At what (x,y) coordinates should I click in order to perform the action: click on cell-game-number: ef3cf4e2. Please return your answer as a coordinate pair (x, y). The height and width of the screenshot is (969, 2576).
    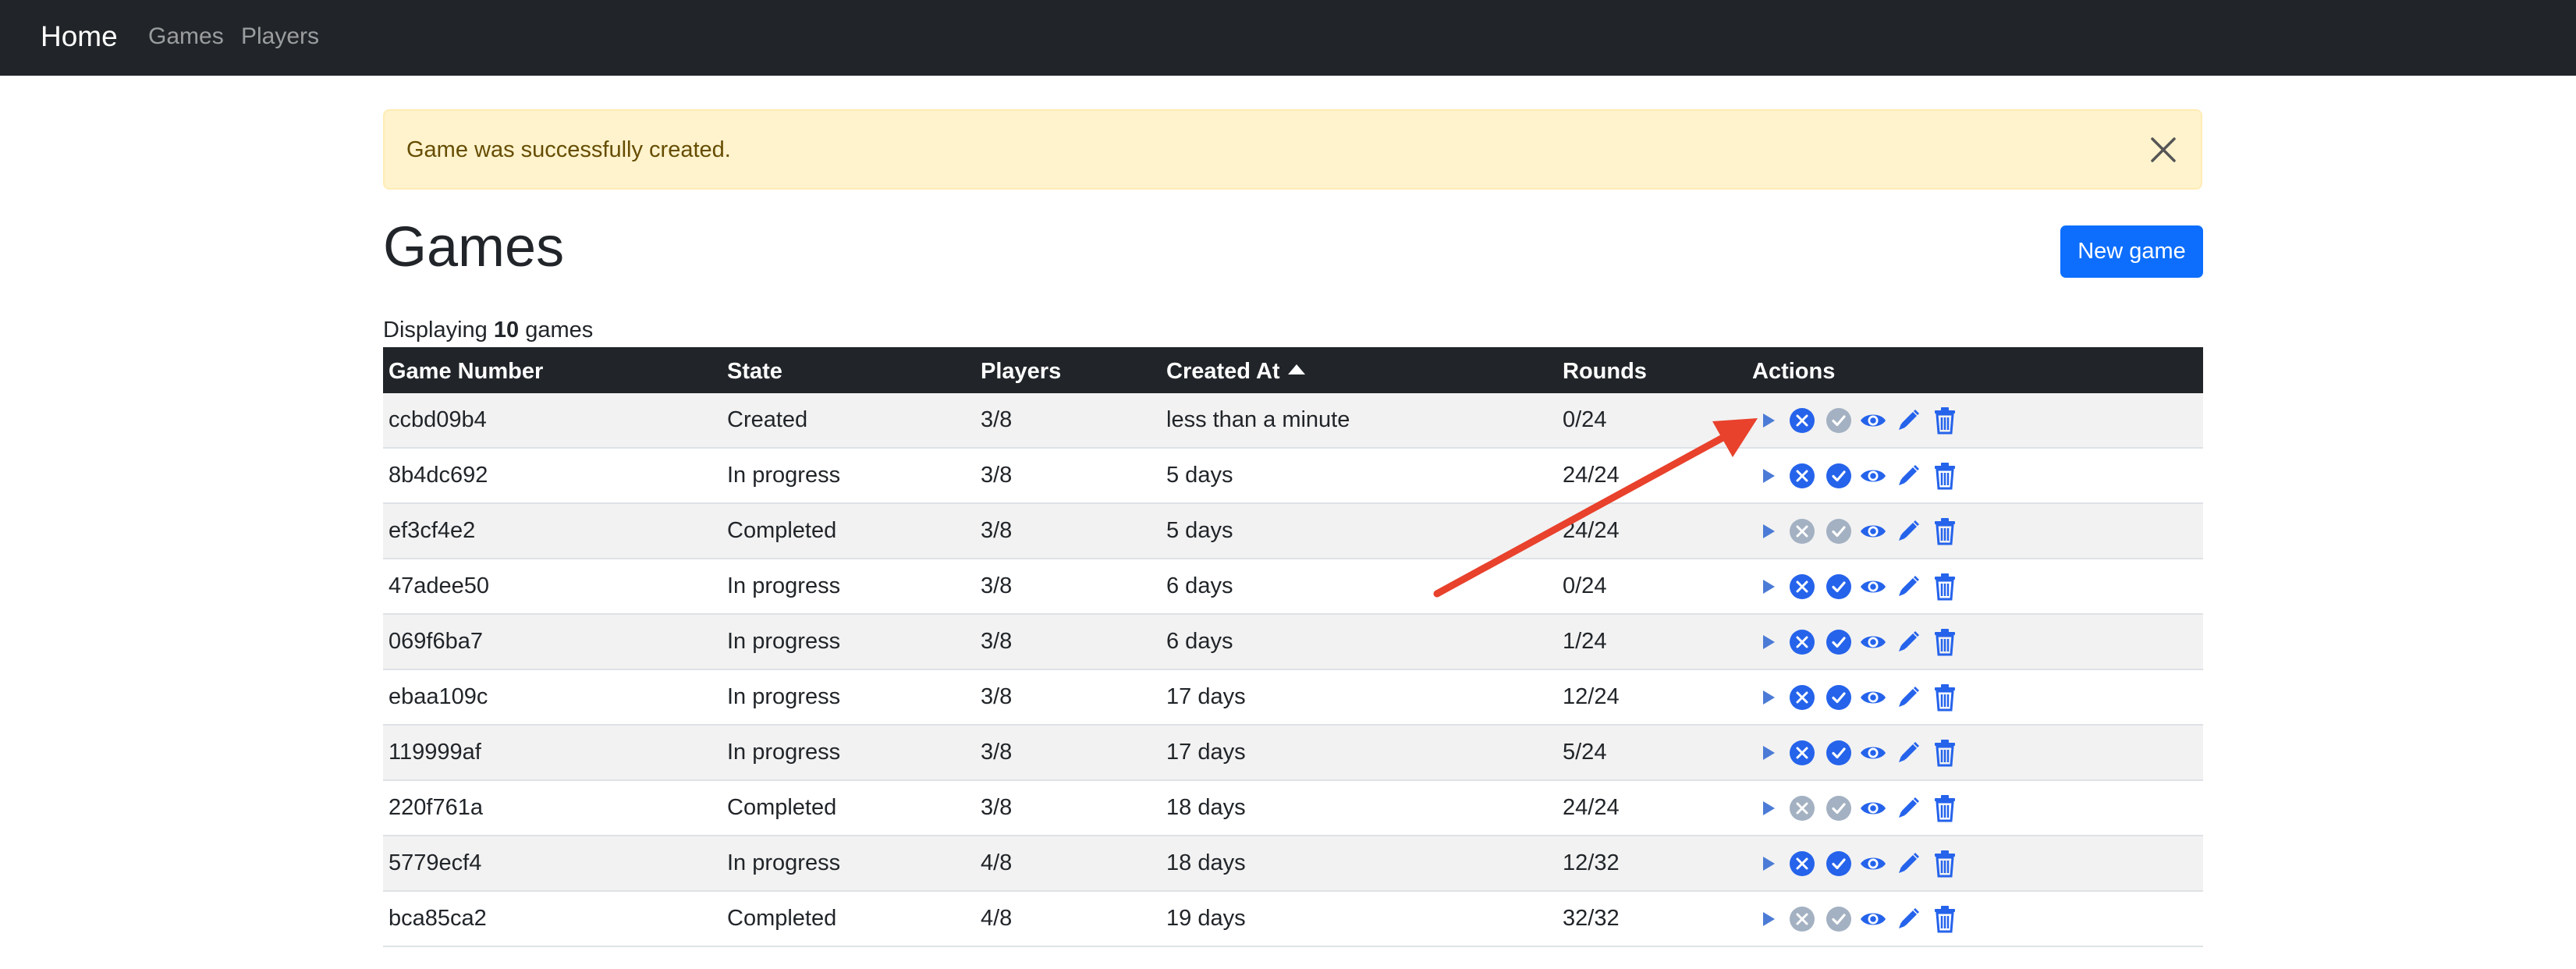
    Looking at the image, I should click on (432, 530).